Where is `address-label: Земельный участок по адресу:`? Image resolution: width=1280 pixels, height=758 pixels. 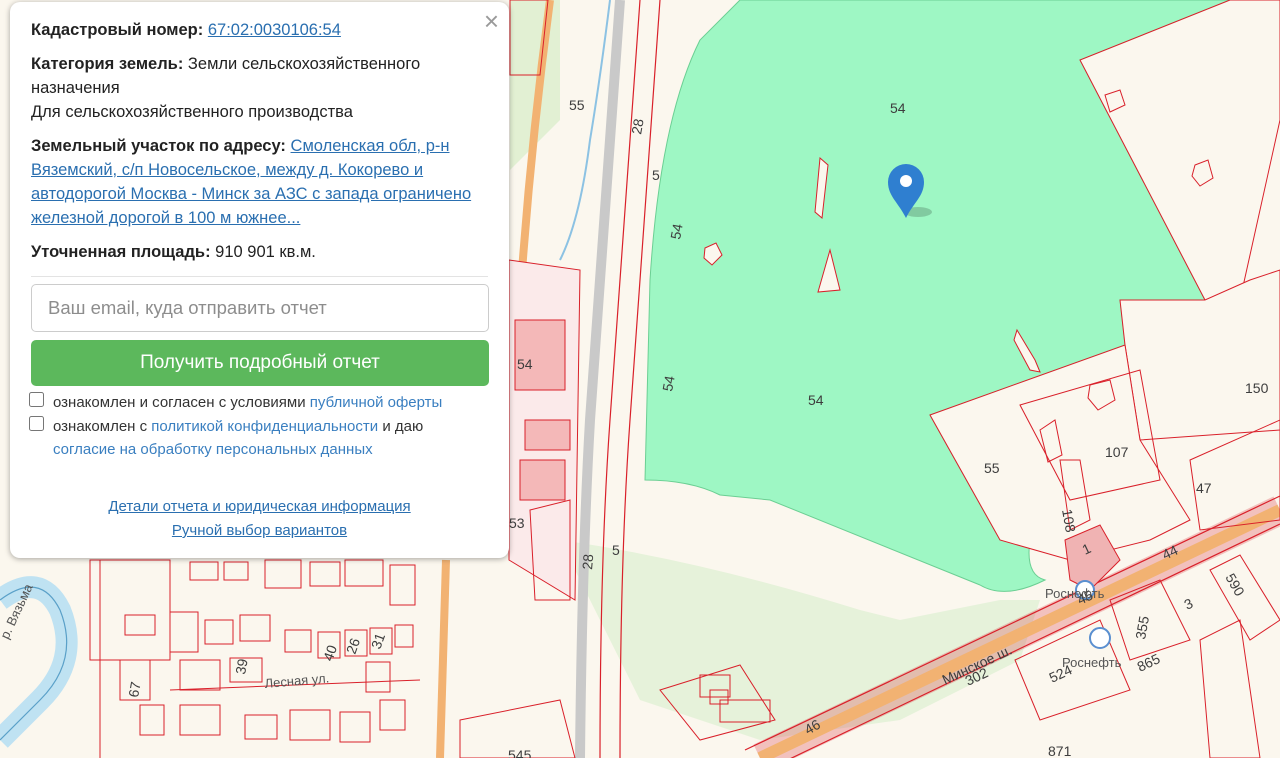 address-label: Земельный участок по адресу: is located at coordinates (158, 146).